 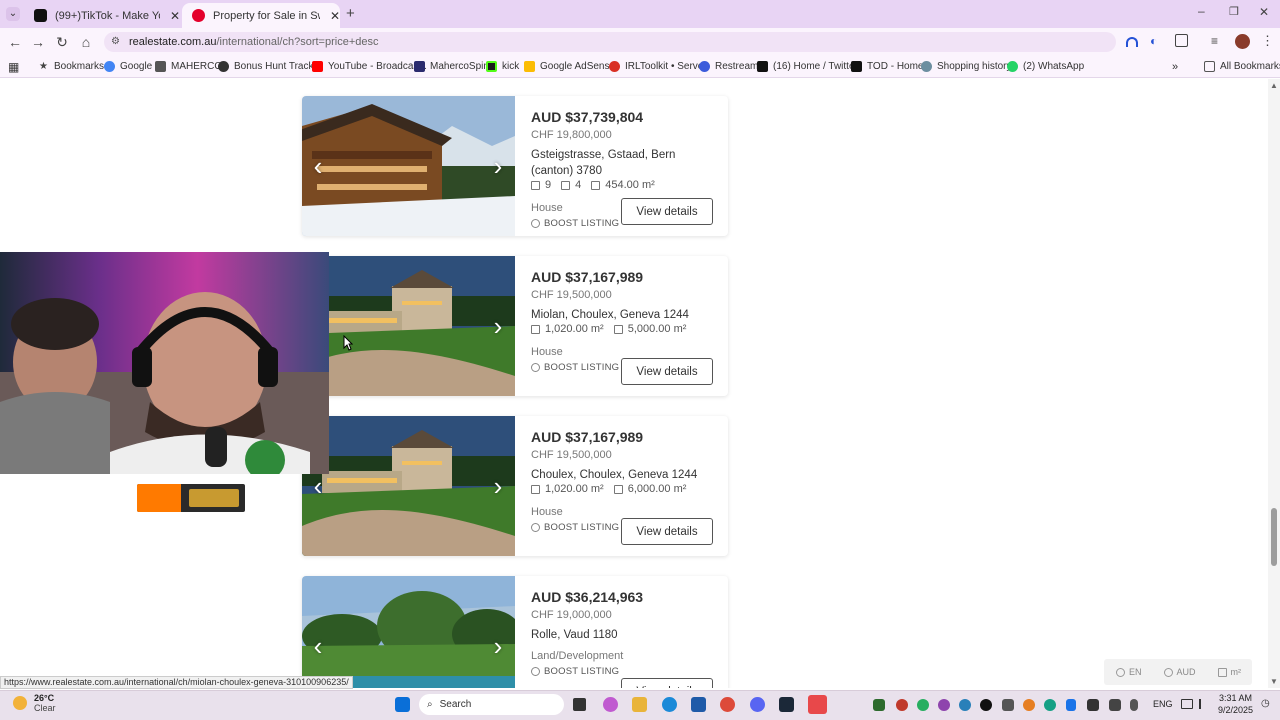 I want to click on chrome-icon, so click(x=727, y=704).